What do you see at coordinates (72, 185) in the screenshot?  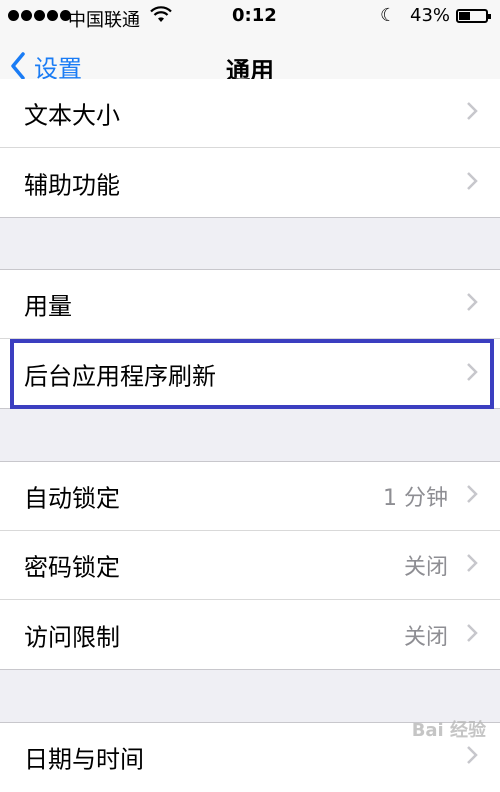 I see `row-label: 辅助功能` at bounding box center [72, 185].